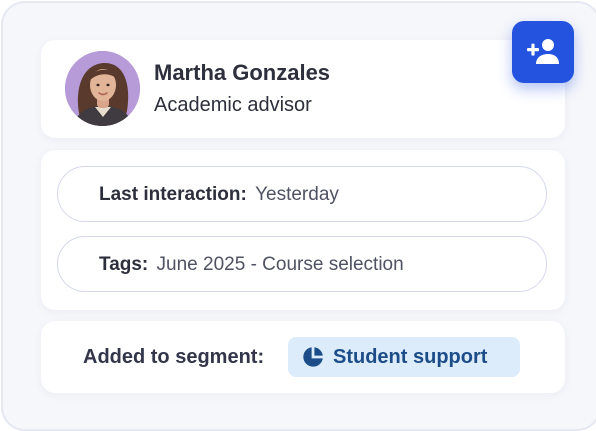 Image resolution: width=596 pixels, height=431 pixels. I want to click on last-interaction-field: Last interaction: Yesterday, so click(302, 194).